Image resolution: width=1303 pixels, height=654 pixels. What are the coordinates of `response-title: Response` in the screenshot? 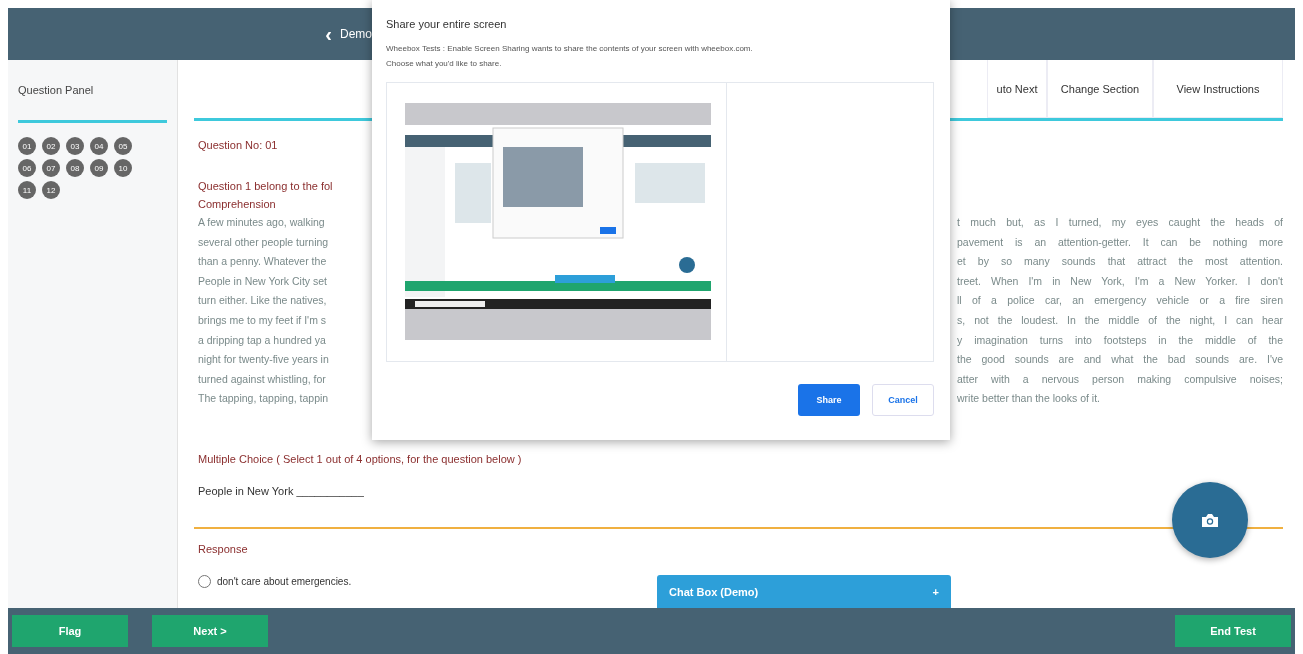 It's located at (223, 548).